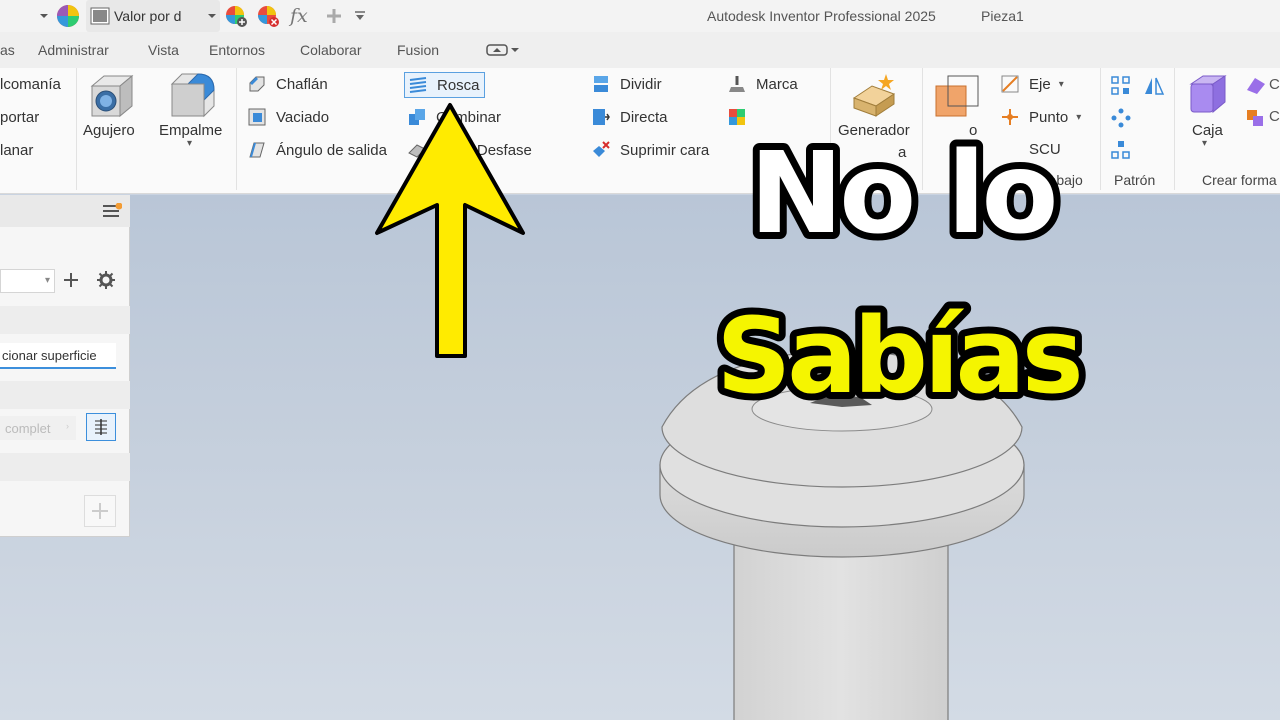  What do you see at coordinates (27, 281) in the screenshot?
I see `filter-dropdown: ▾` at bounding box center [27, 281].